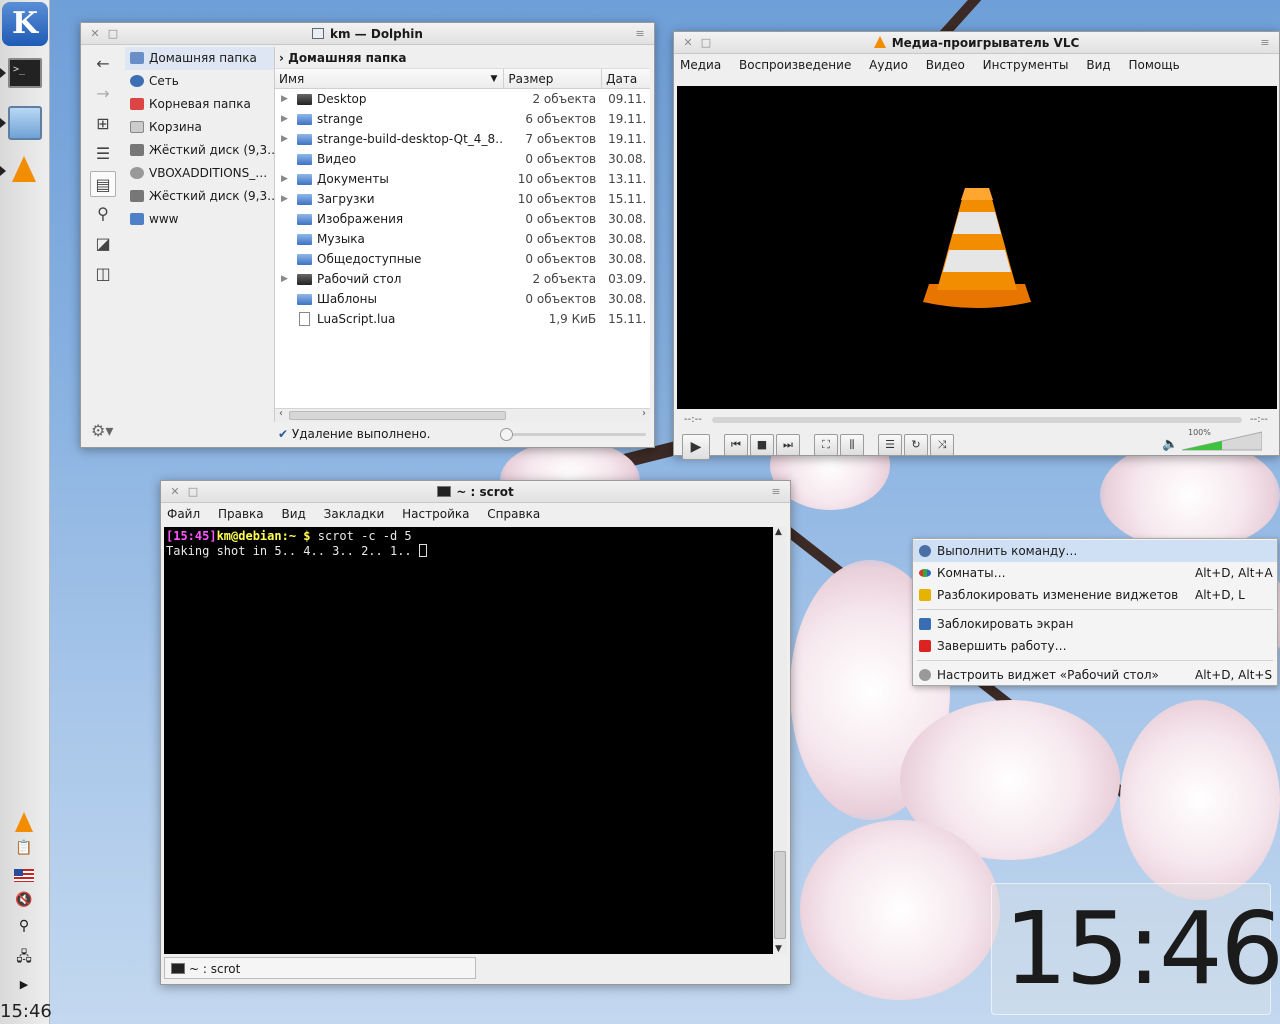 Image resolution: width=1280 pixels, height=1024 pixels. Describe the element at coordinates (780, 740) in the screenshot. I see `terminal-scrollbar: ▲ ▼` at that location.